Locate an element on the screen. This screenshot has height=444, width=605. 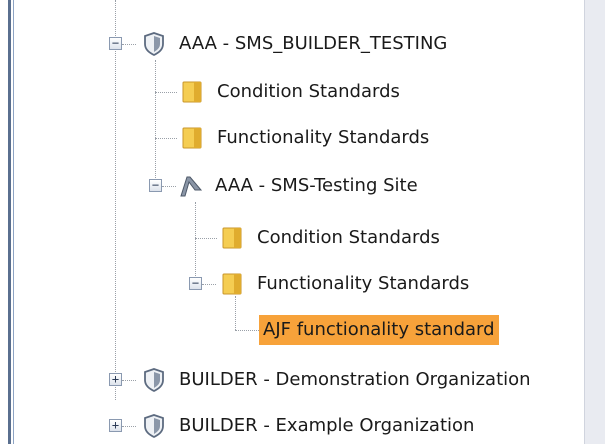
vertical-scrollbar is located at coordinates (594, 222).